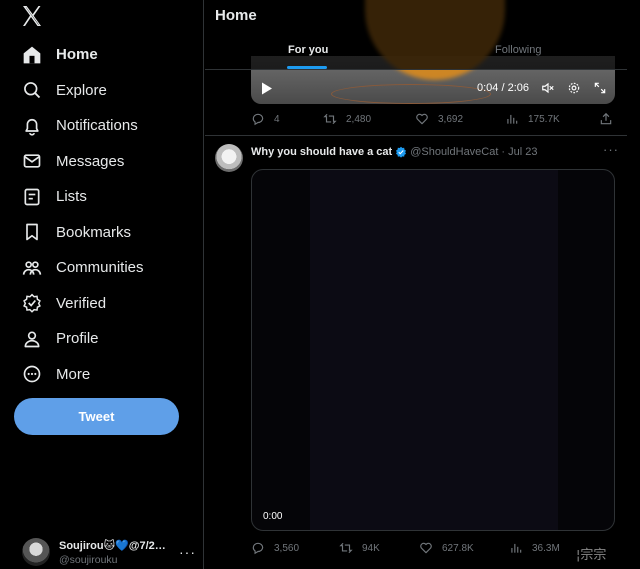 Image resolution: width=640 pixels, height=569 pixels. What do you see at coordinates (273, 516) in the screenshot?
I see `video-time: 0:00` at bounding box center [273, 516].